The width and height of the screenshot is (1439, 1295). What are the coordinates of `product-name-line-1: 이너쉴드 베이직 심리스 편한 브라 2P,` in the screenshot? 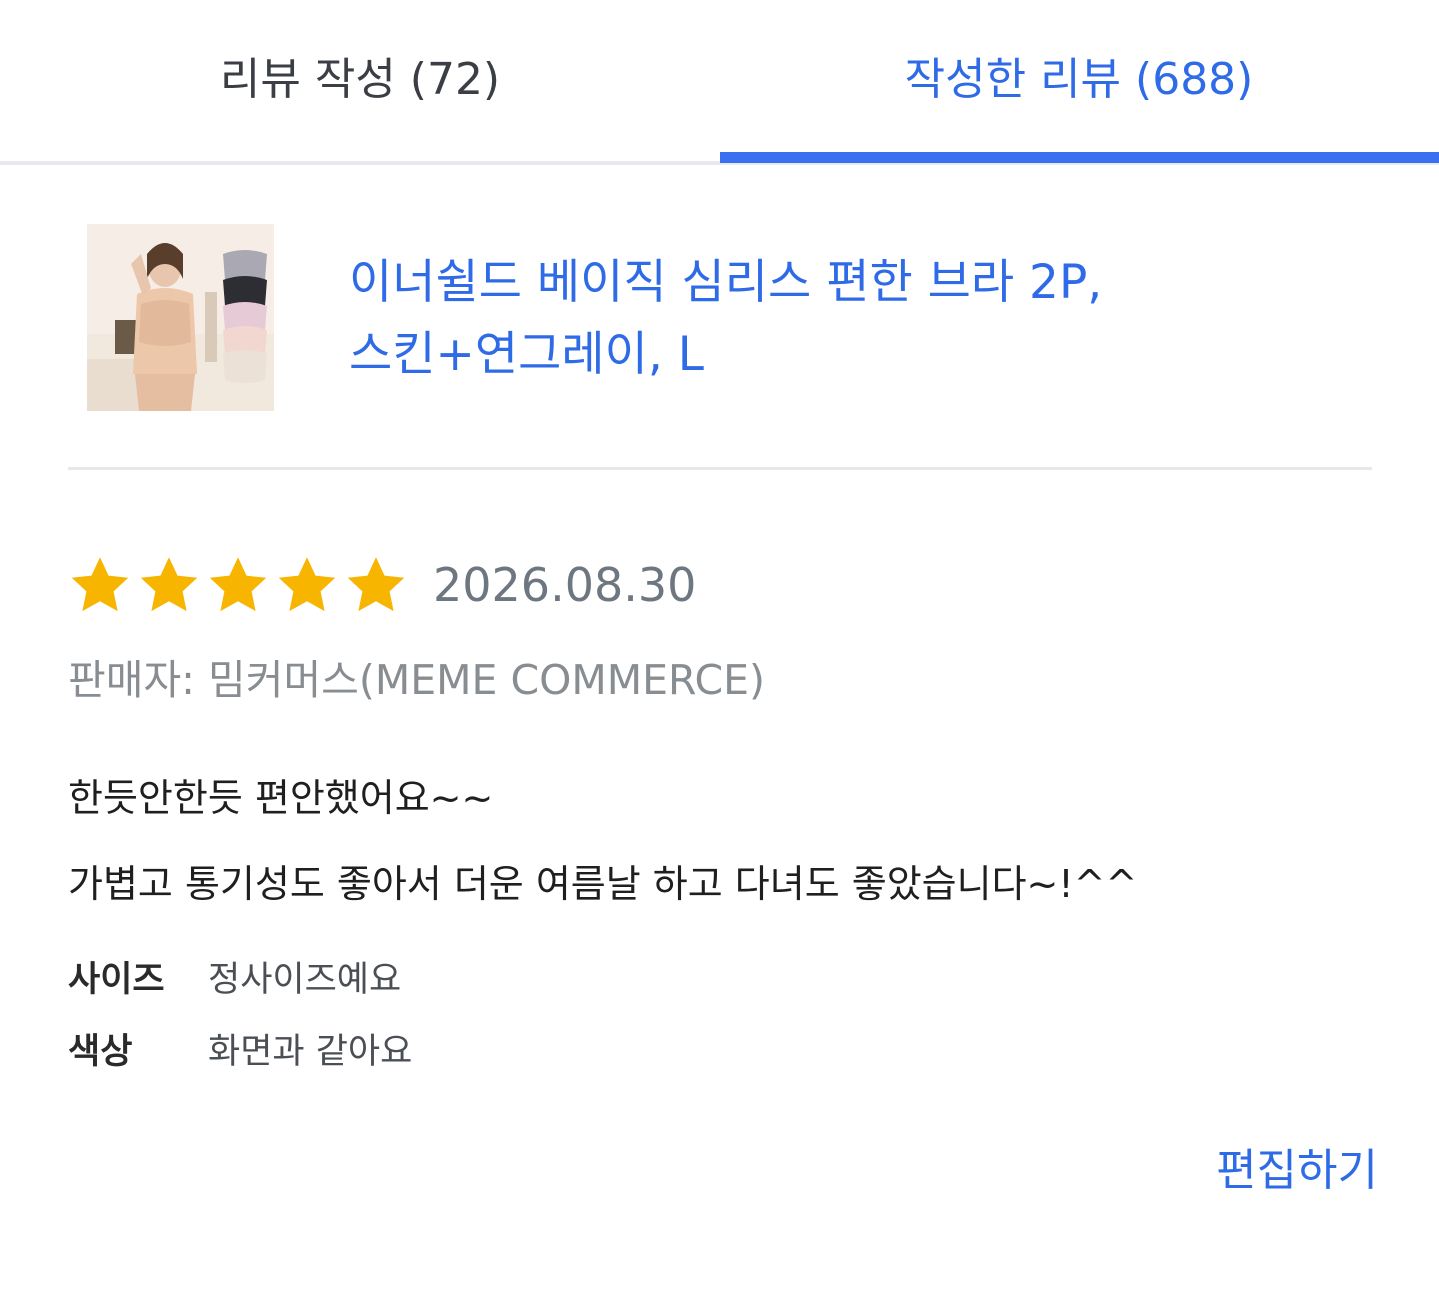 It's located at (726, 282).